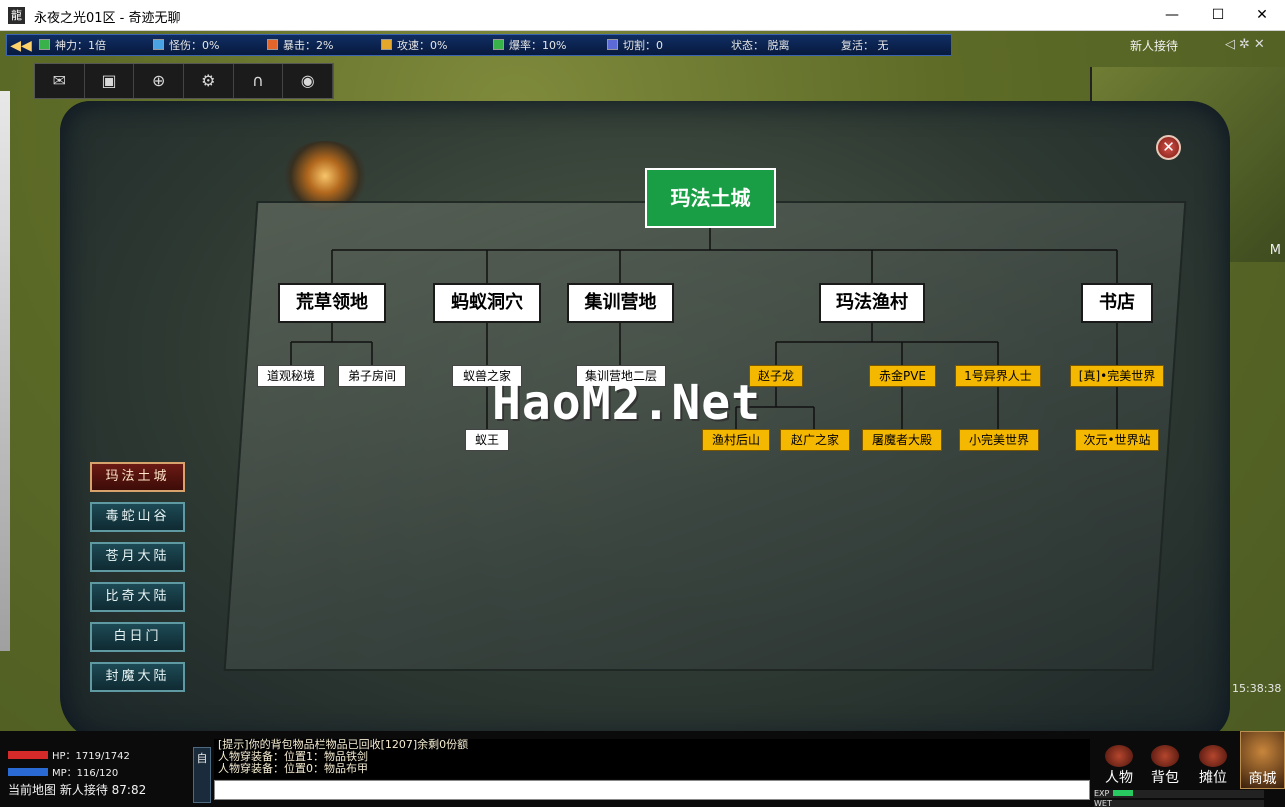 Image resolution: width=1285 pixels, height=807 pixels. Describe the element at coordinates (620, 303) in the screenshot. I see `map-node-area: 集训营地` at that location.